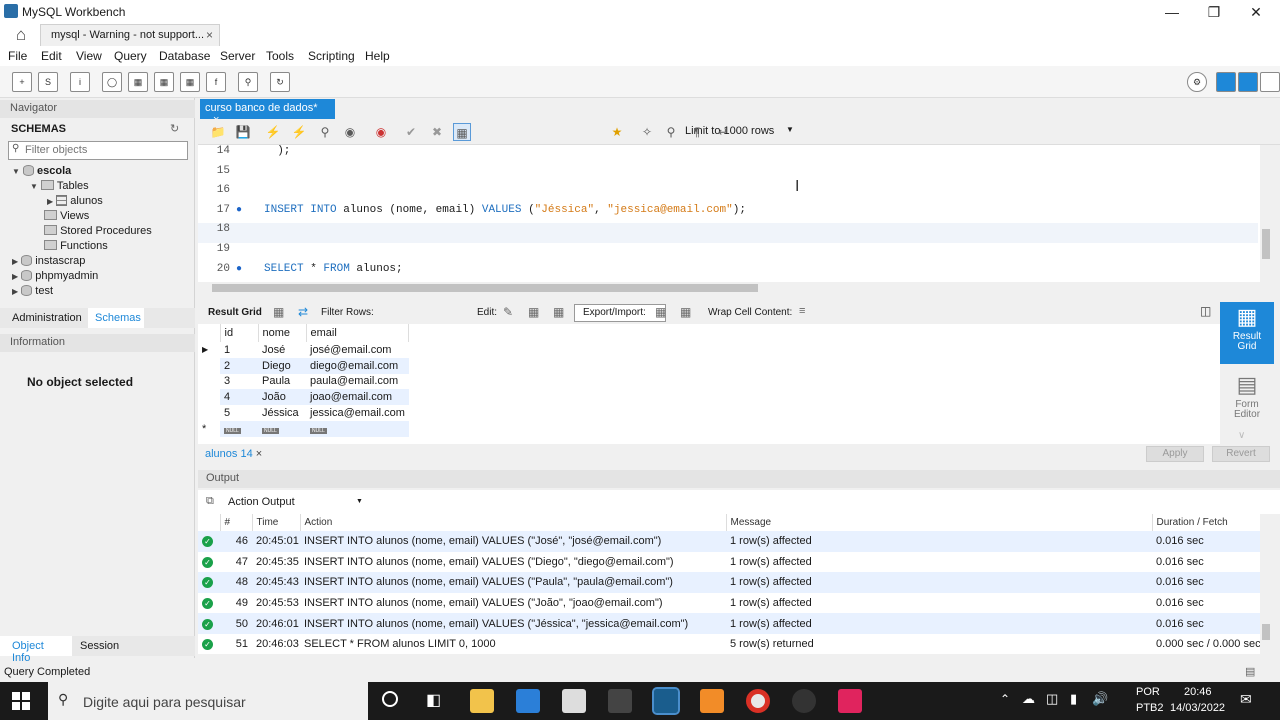 The width and height of the screenshot is (1280, 720). What do you see at coordinates (1073, 699) in the screenshot?
I see `battery-icon: ▮` at bounding box center [1073, 699].